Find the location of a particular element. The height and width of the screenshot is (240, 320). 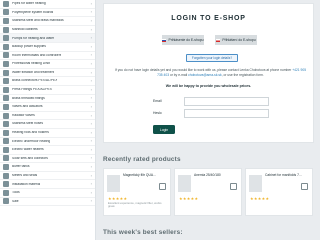

login-cz-button: Přihlášení do E-shopu is located at coordinates (236, 40).